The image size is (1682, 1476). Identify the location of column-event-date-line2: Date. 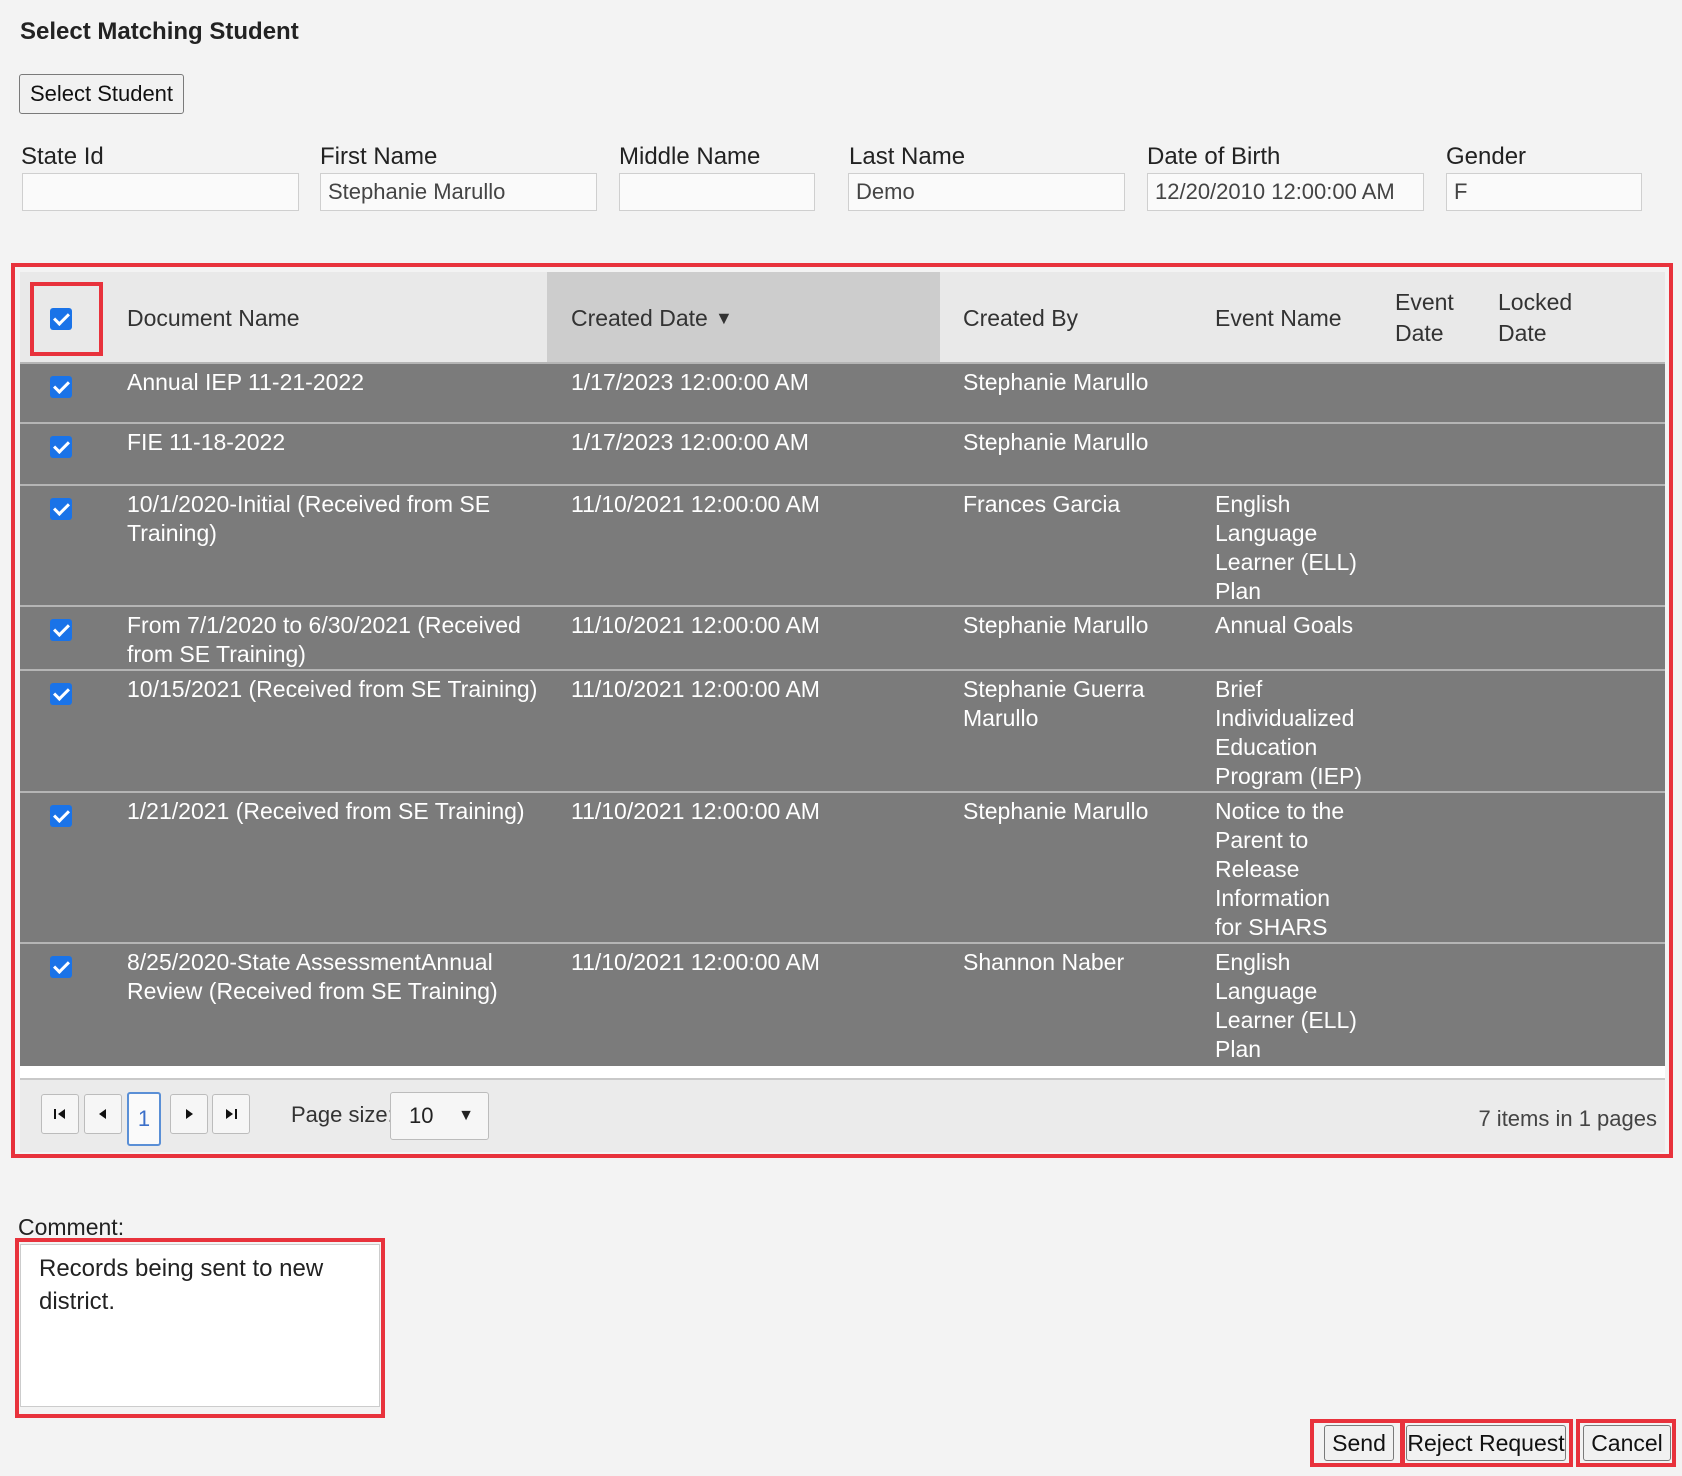
(1419, 333).